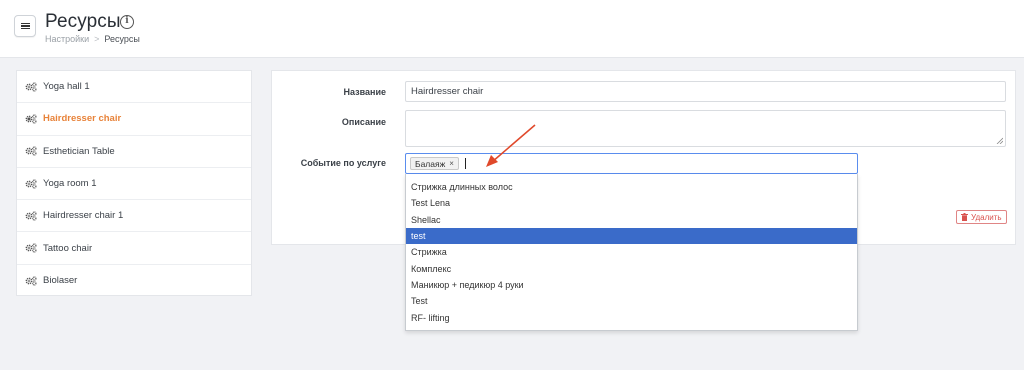  Describe the element at coordinates (451, 163) in the screenshot. I see `remove-tag-icon: ×` at that location.